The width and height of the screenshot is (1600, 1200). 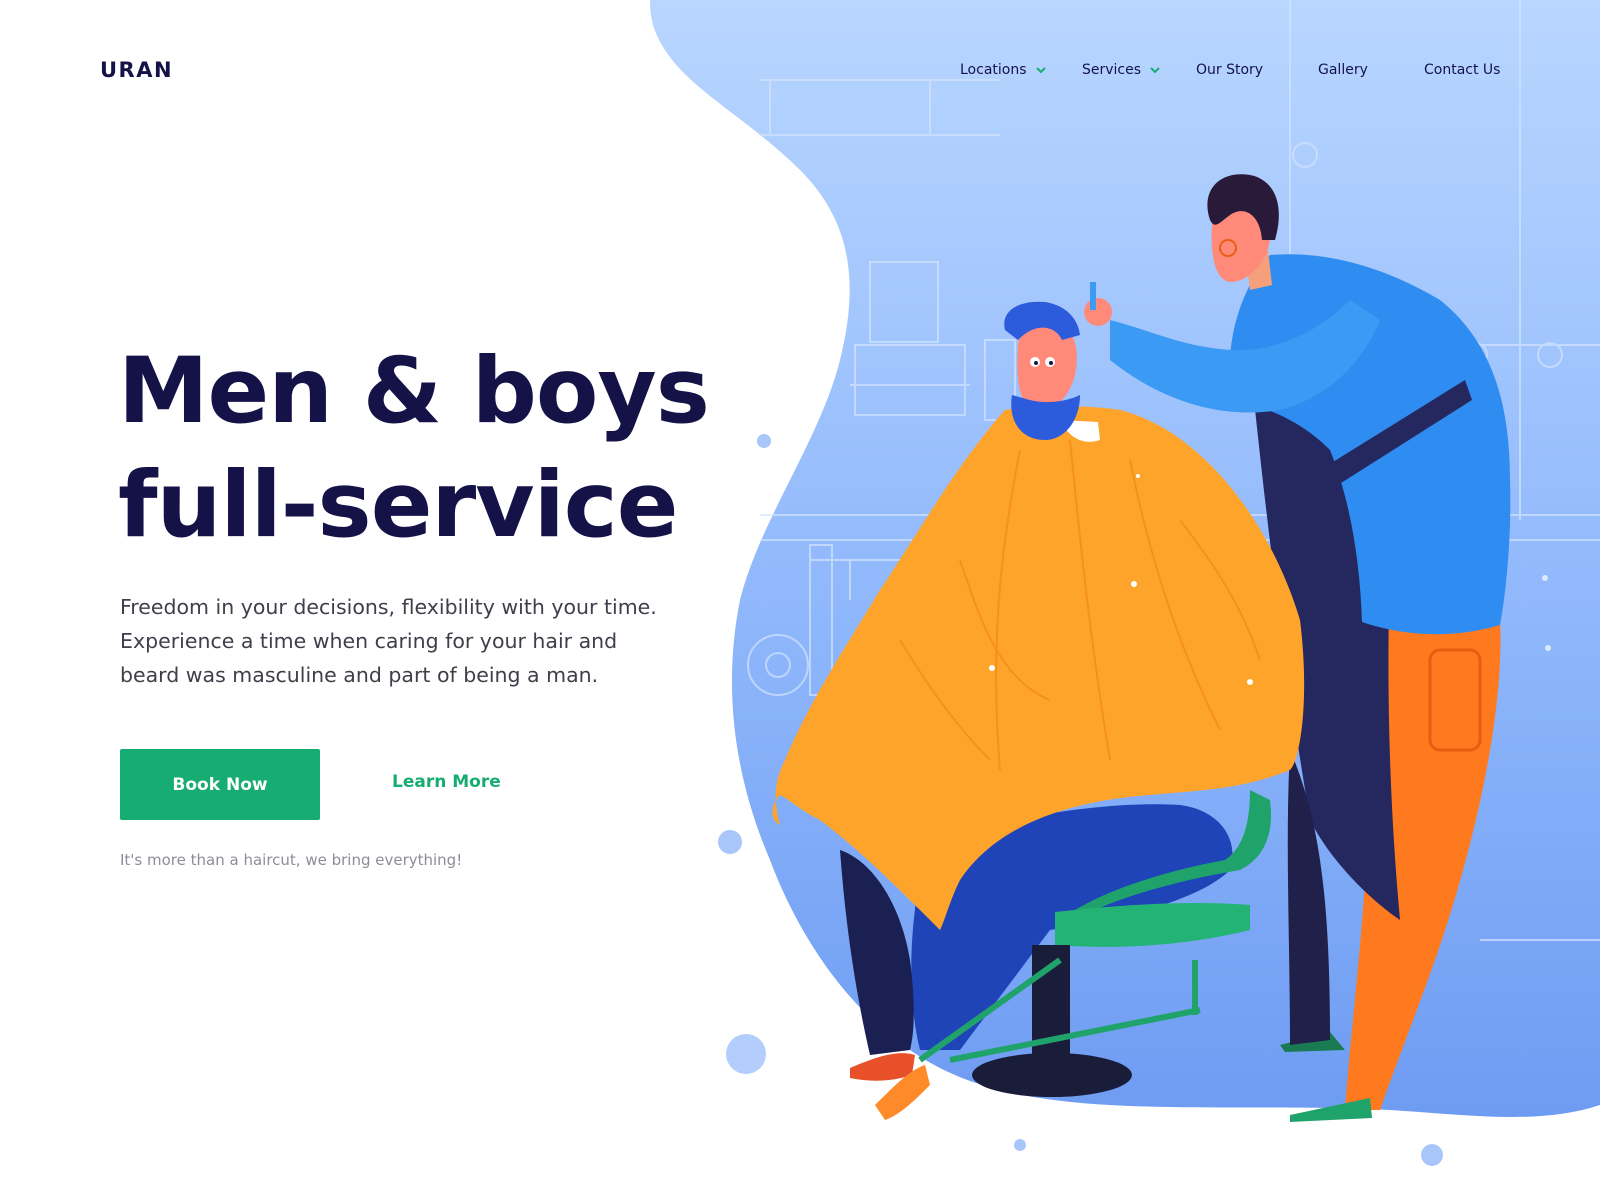 What do you see at coordinates (1112, 70) in the screenshot?
I see `nav-item-label: Services` at bounding box center [1112, 70].